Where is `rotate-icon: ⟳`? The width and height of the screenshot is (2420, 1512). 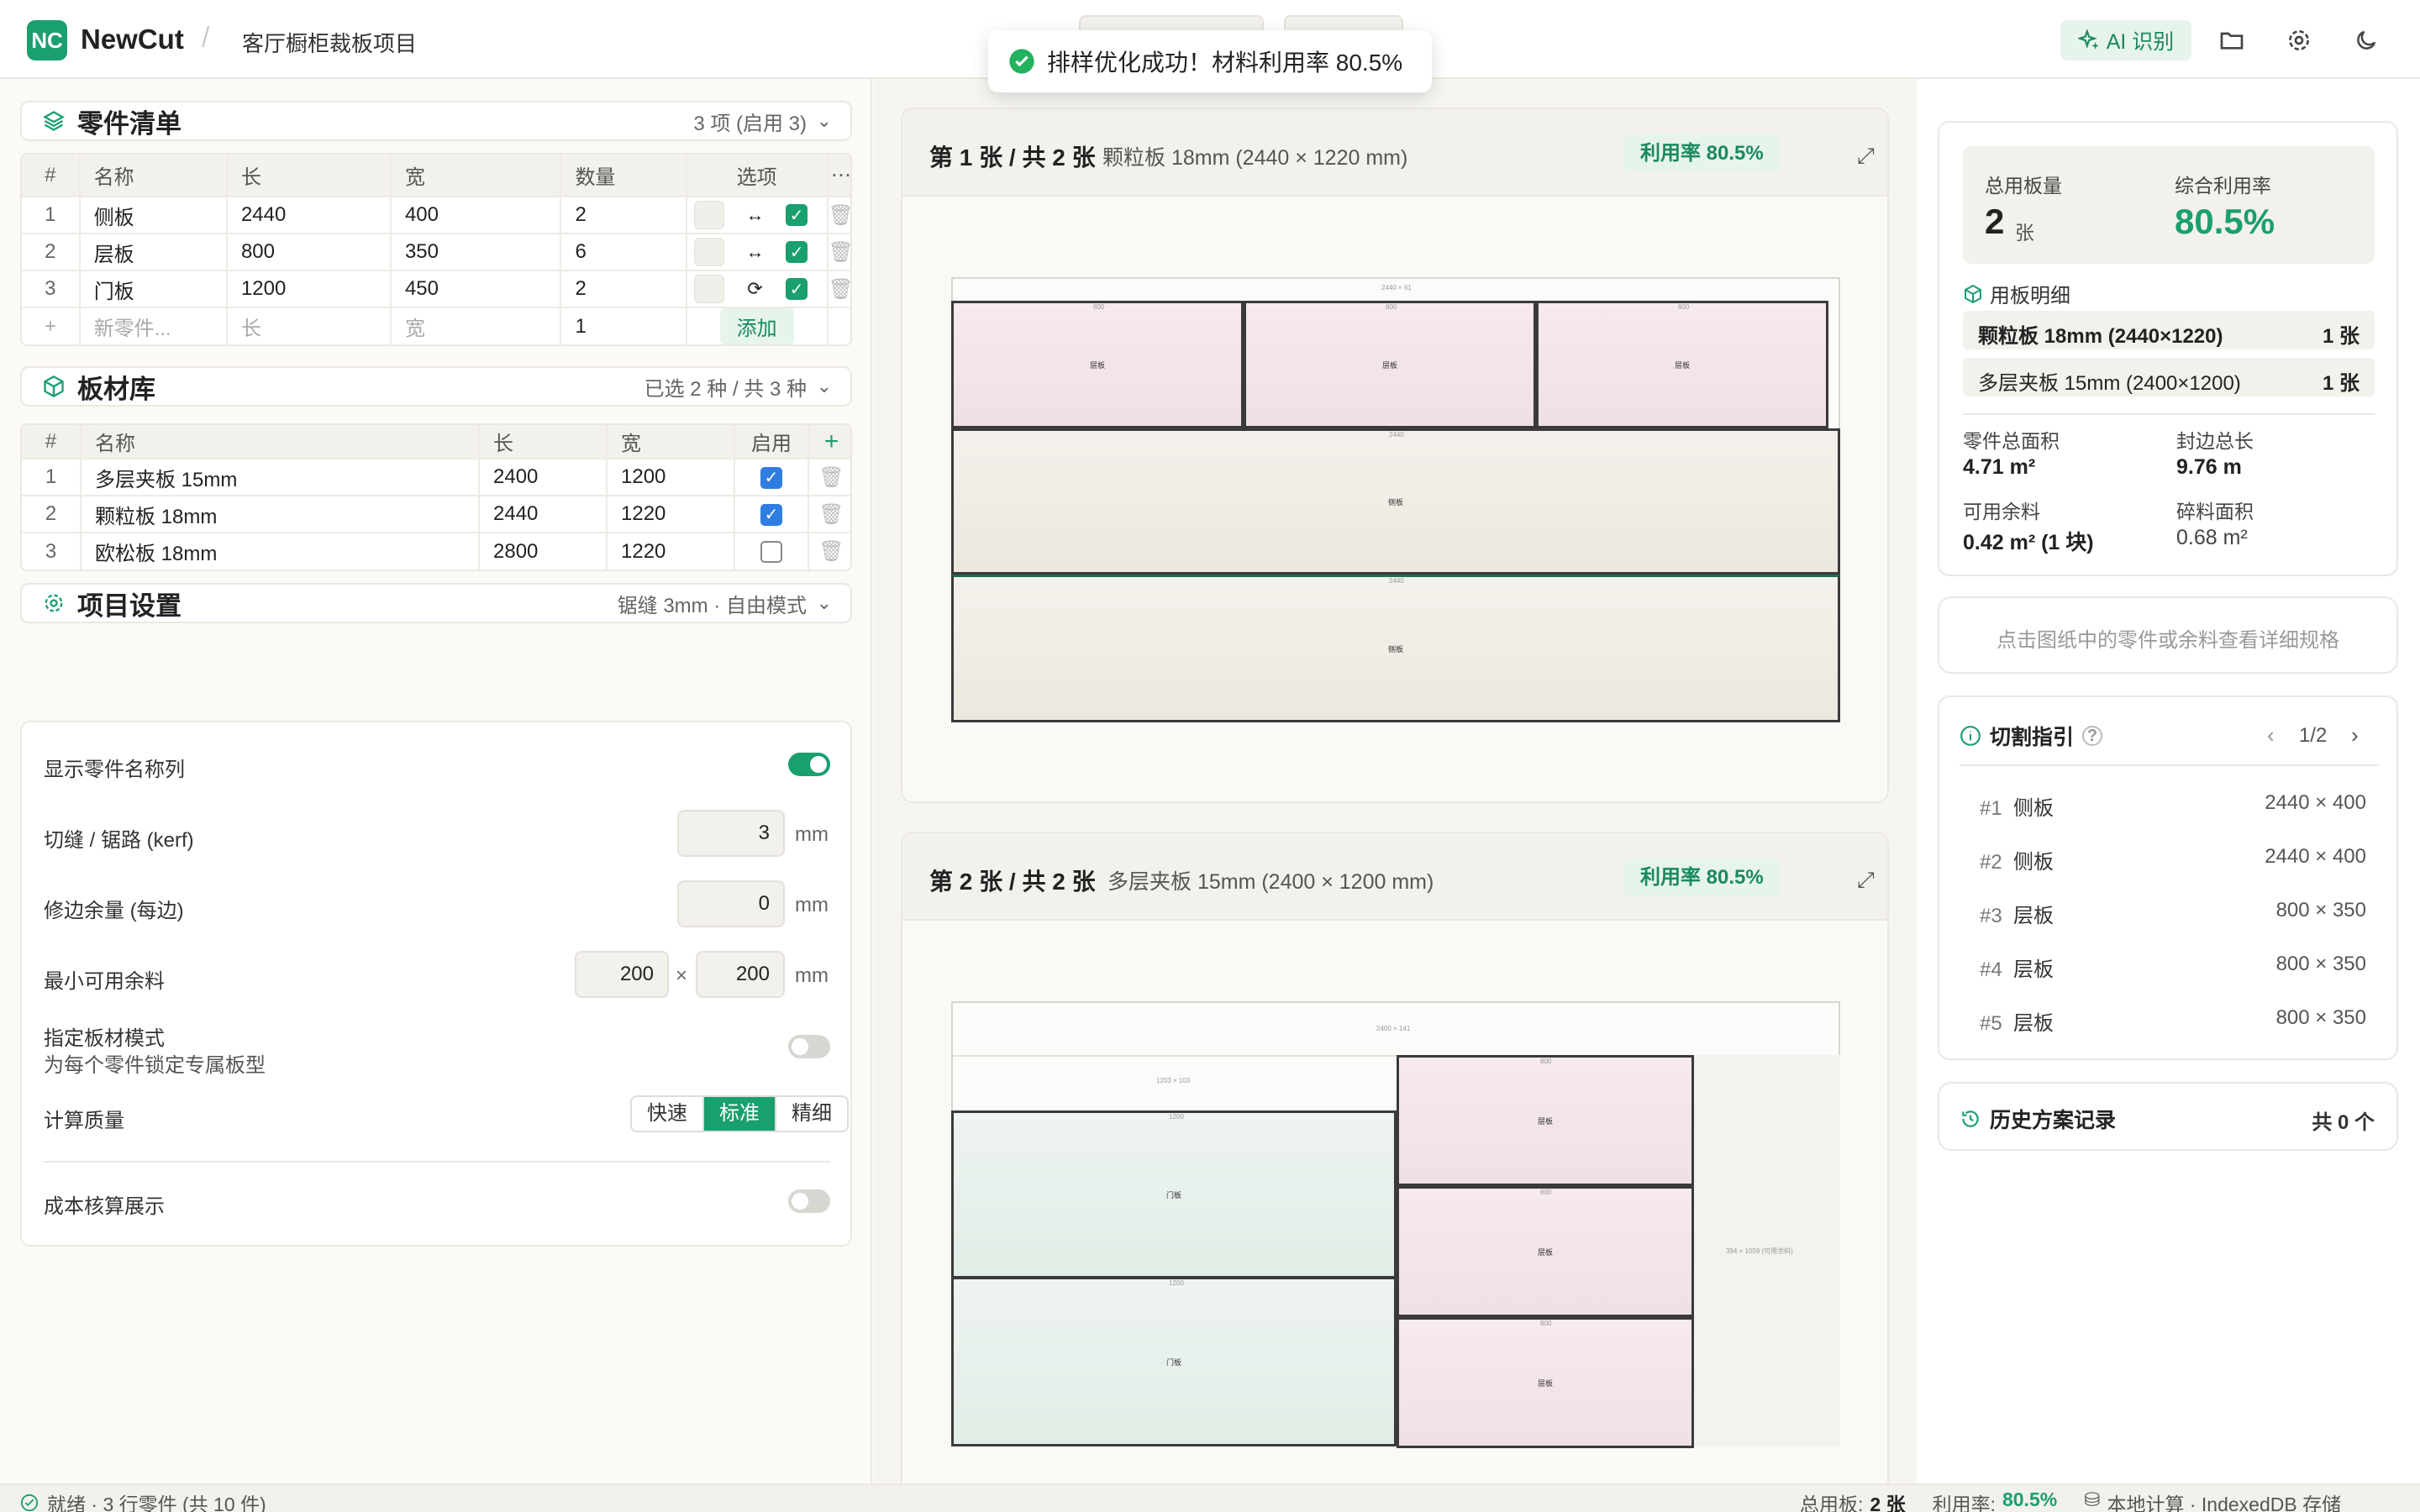 rotate-icon: ⟳ is located at coordinates (755, 289).